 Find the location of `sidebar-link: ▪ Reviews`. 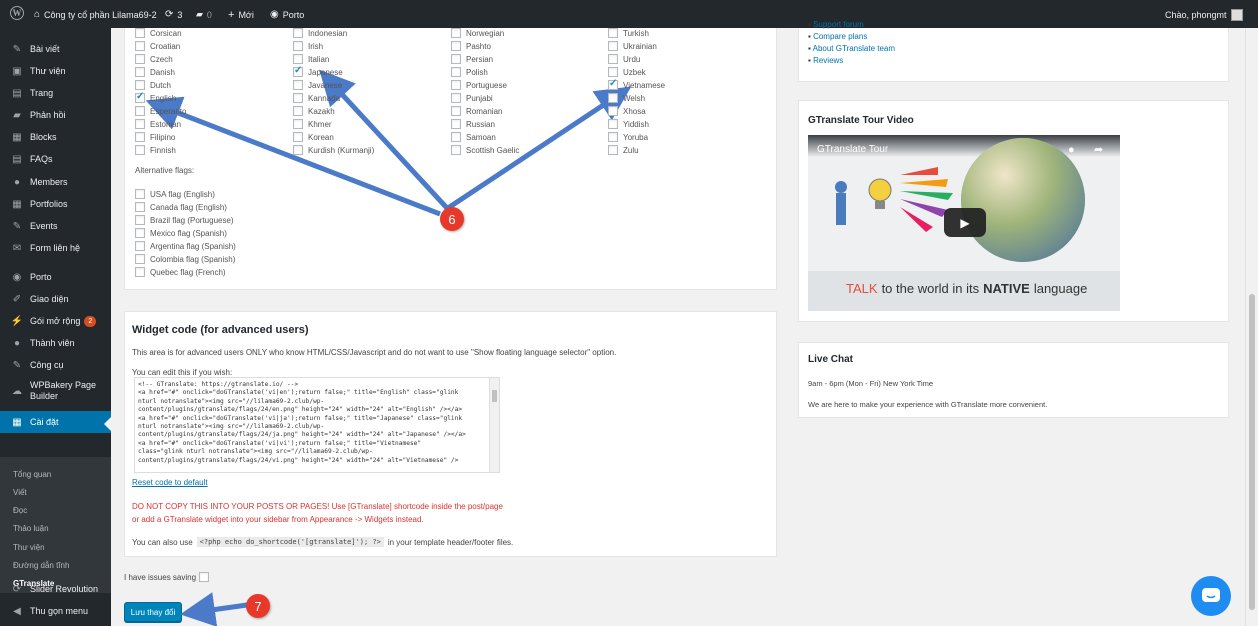

sidebar-link: ▪ Reviews is located at coordinates (825, 60).